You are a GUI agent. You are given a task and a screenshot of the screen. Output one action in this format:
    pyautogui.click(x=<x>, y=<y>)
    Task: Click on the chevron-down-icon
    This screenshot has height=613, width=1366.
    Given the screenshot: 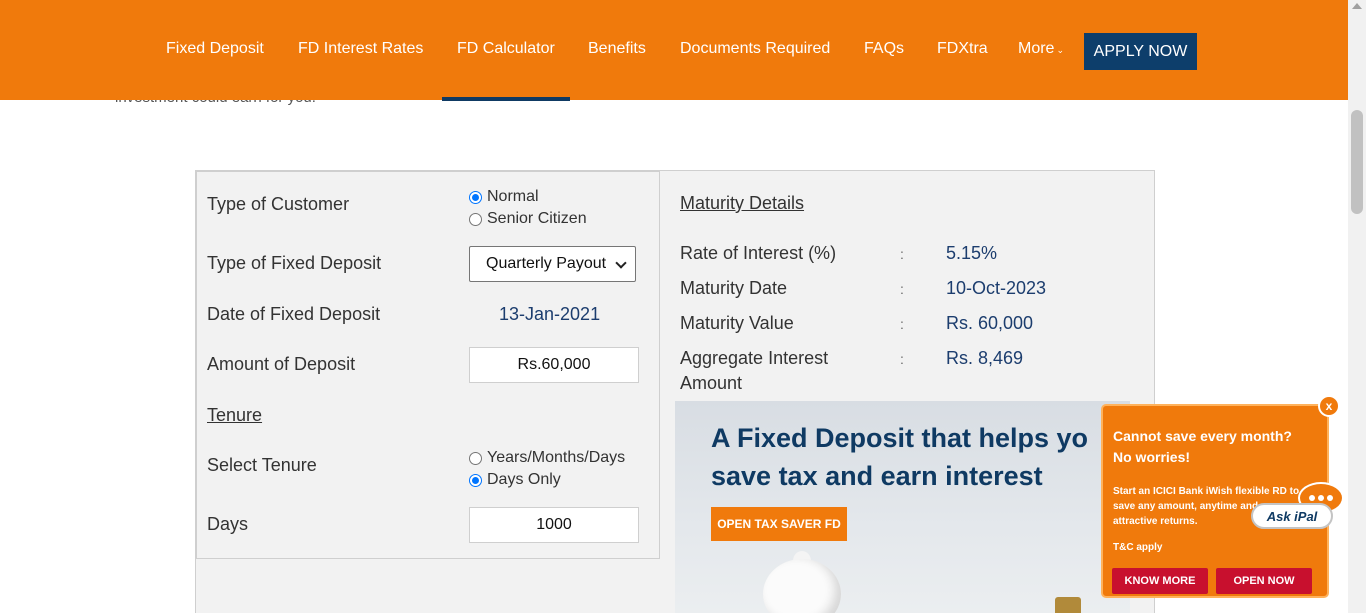 What is the action you would take?
    pyautogui.click(x=621, y=263)
    